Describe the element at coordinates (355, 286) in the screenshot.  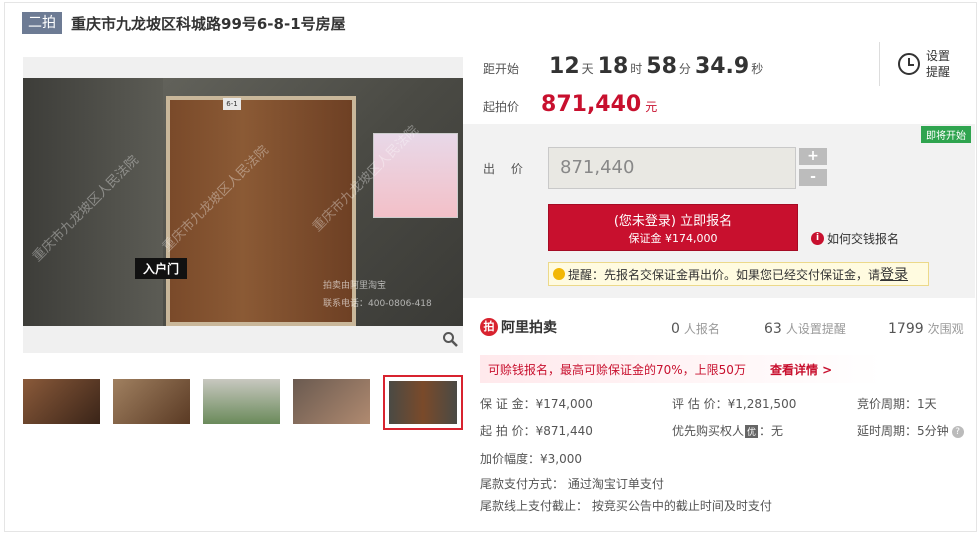
I see `contact-line-1: 拍卖由阿里淘宝` at that location.